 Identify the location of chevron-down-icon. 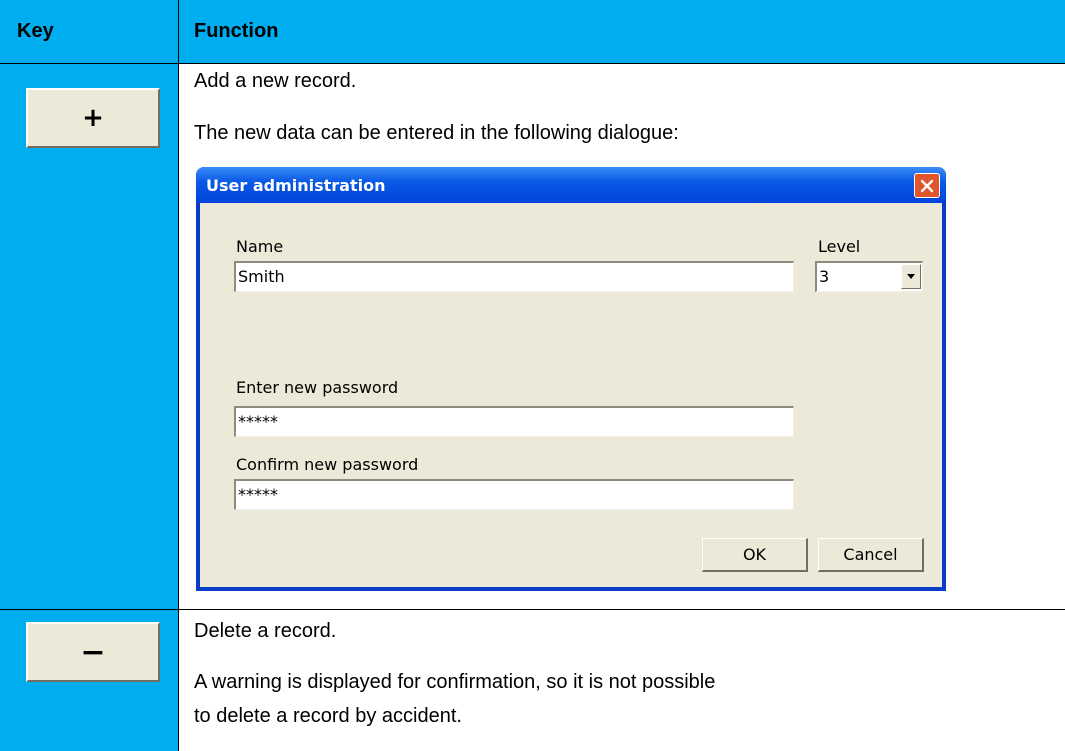
(911, 276).